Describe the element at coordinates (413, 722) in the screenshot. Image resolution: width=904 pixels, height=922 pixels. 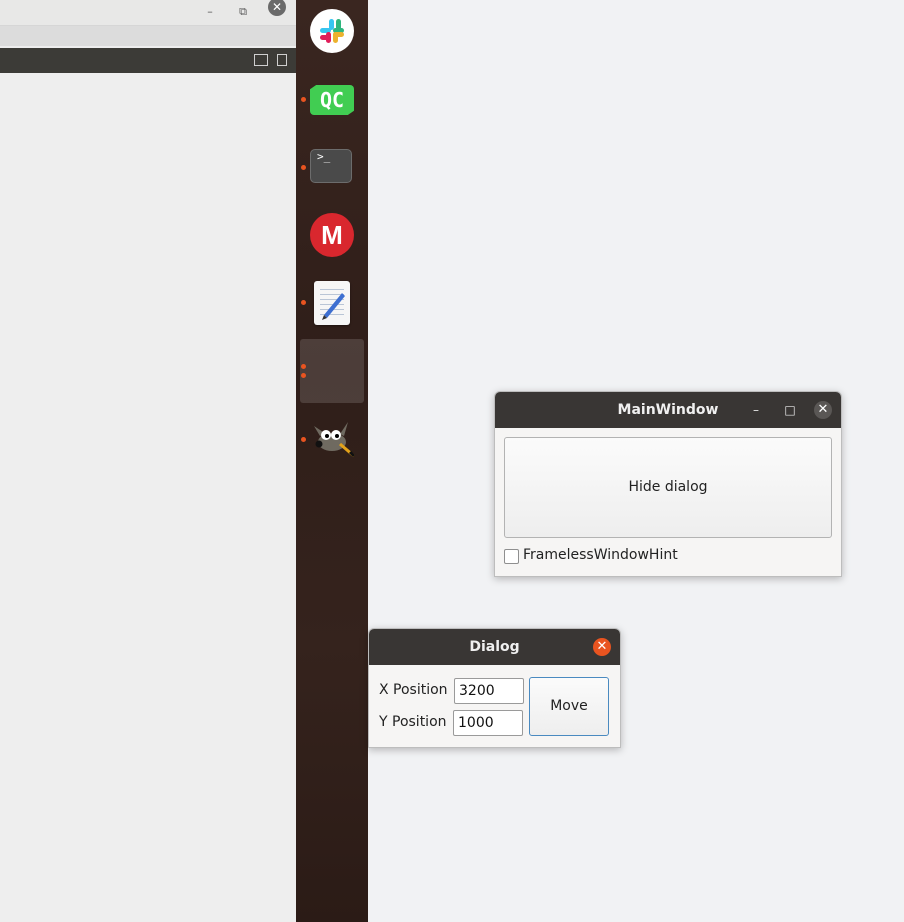
I see `y-position-label: Y Position` at that location.